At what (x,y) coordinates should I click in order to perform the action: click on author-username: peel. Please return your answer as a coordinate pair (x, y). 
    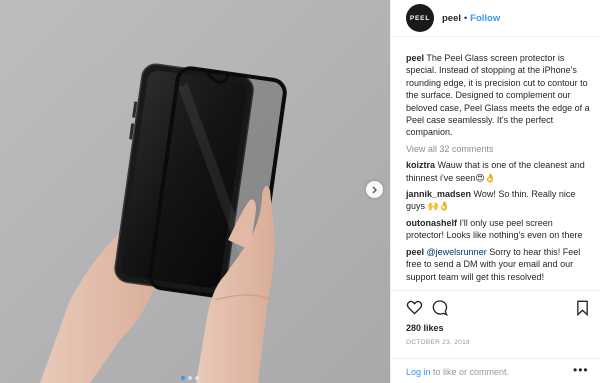
    Looking at the image, I should click on (451, 18).